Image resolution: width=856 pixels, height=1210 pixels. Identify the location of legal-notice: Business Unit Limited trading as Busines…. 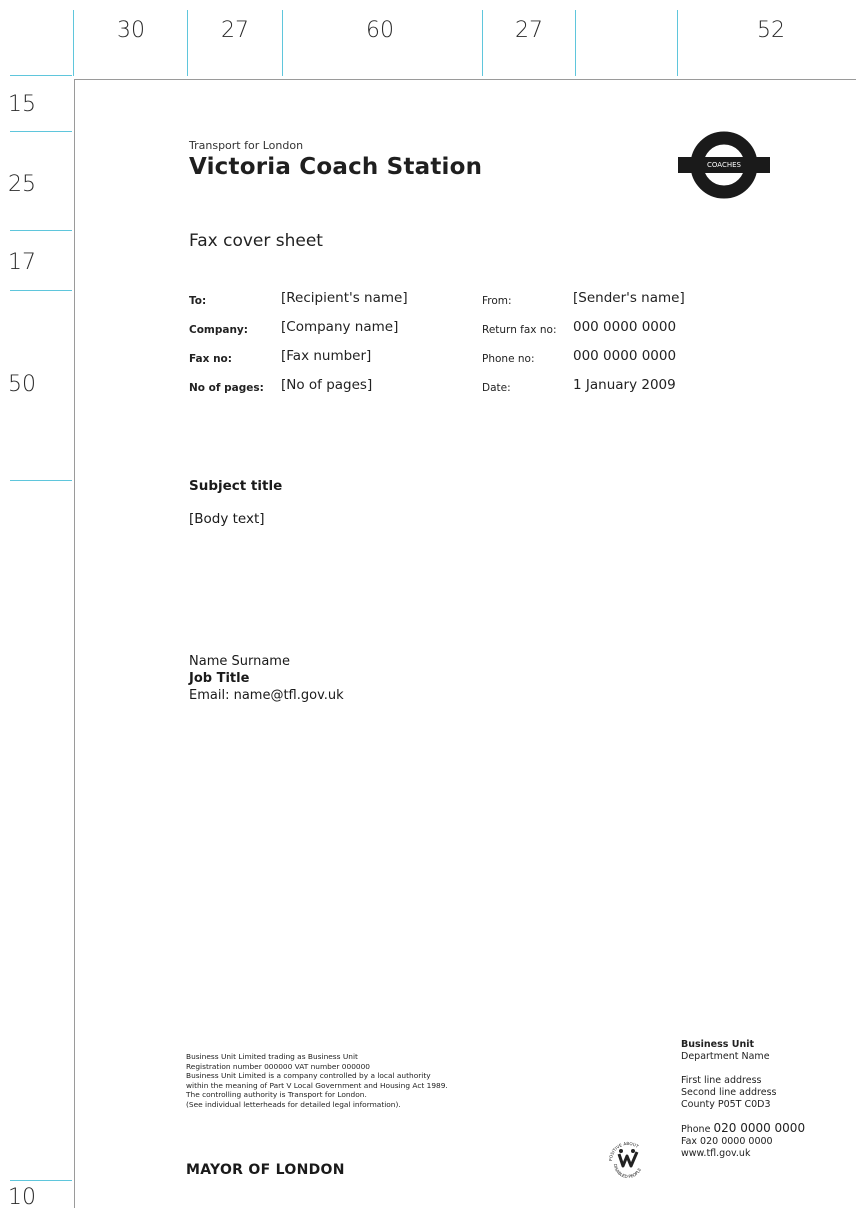
(317, 1081).